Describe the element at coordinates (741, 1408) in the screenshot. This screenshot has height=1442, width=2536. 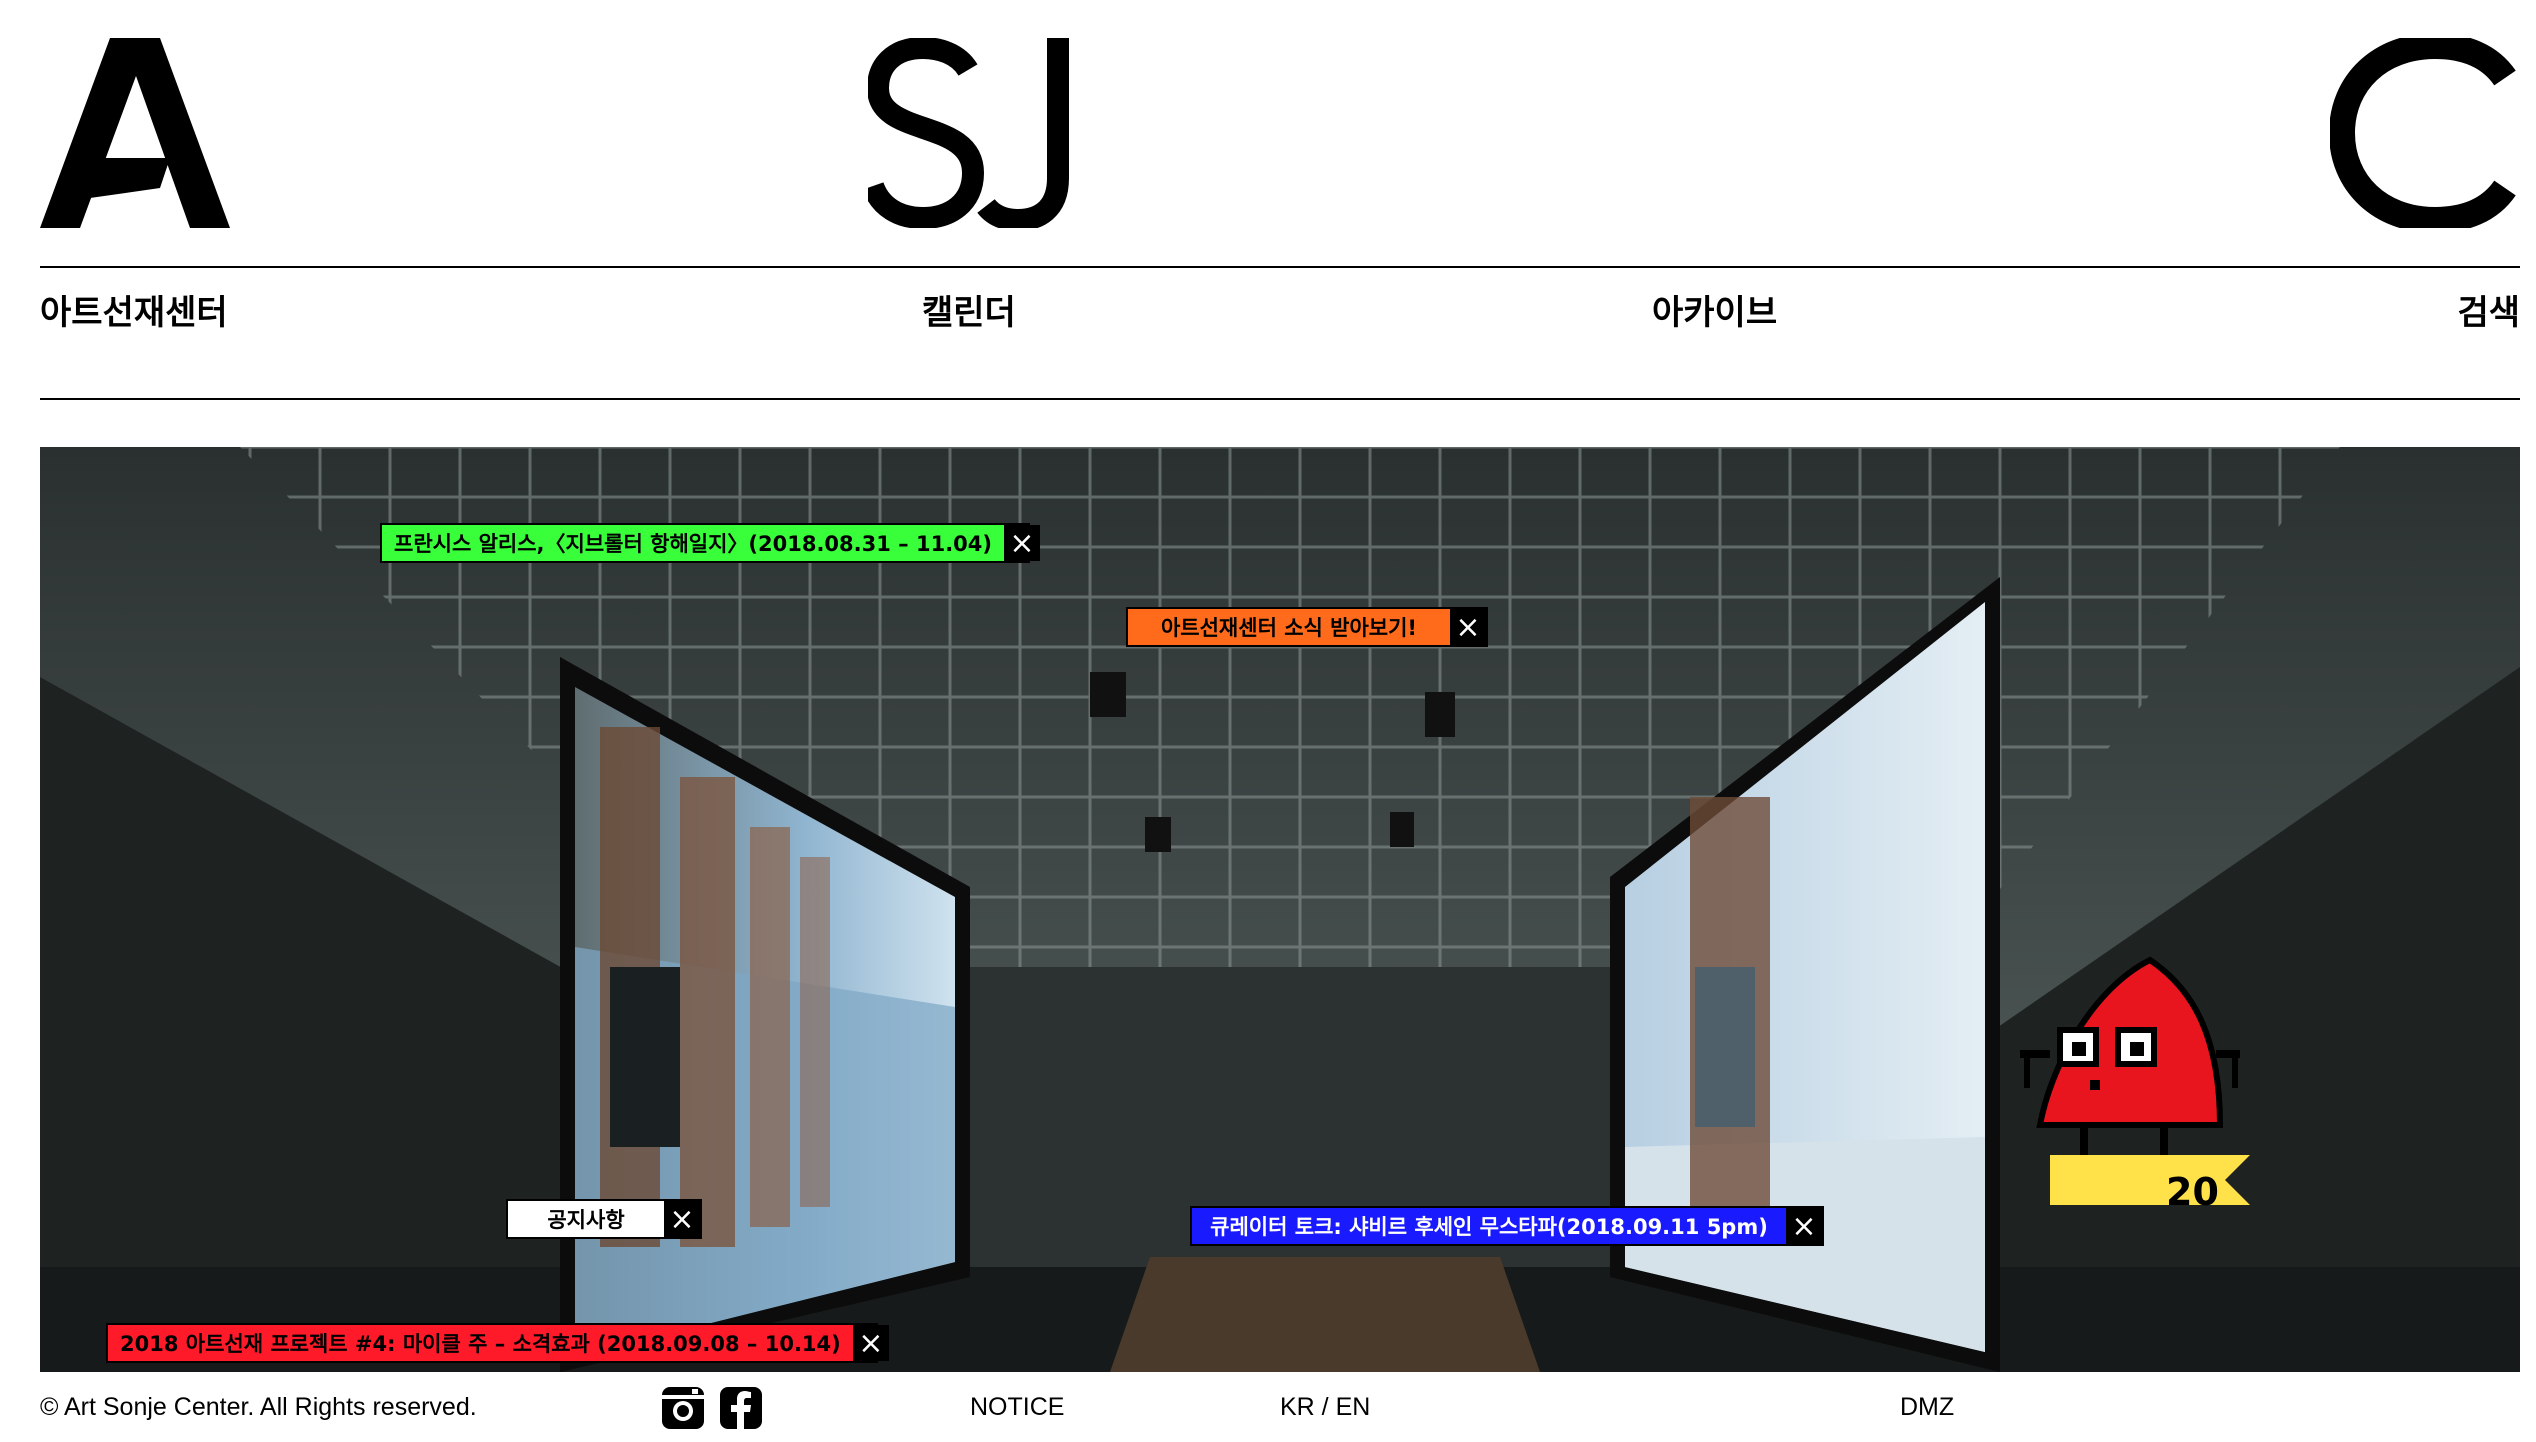
I see `facebook-icon` at that location.